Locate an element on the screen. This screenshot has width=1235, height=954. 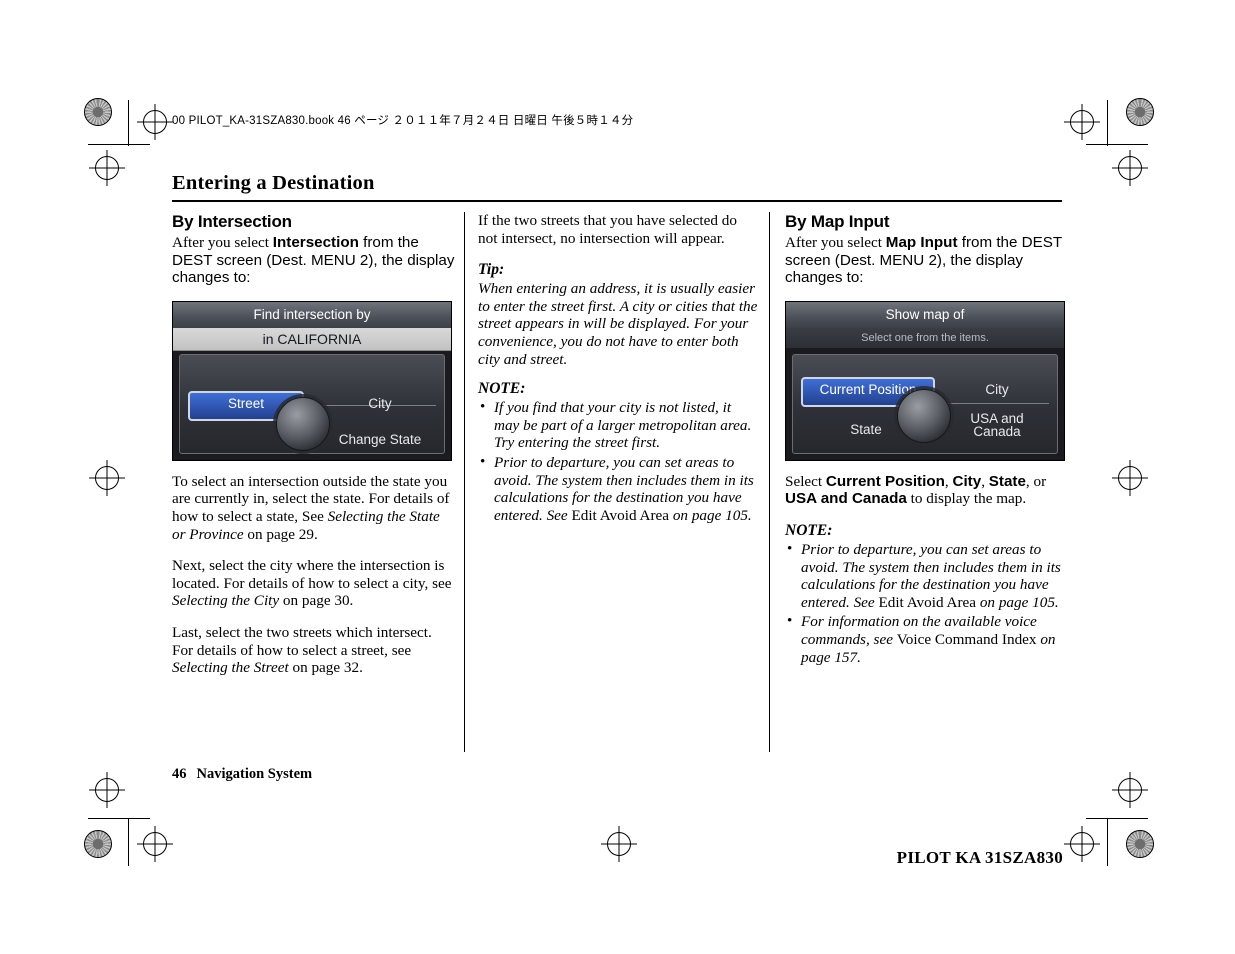
select-sep-2: , is located at coordinates (985, 481).